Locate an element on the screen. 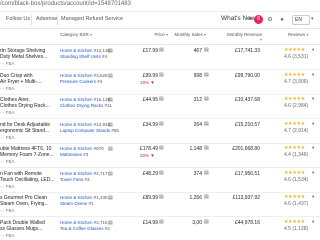  notification-badge: 8 is located at coordinates (258, 19).